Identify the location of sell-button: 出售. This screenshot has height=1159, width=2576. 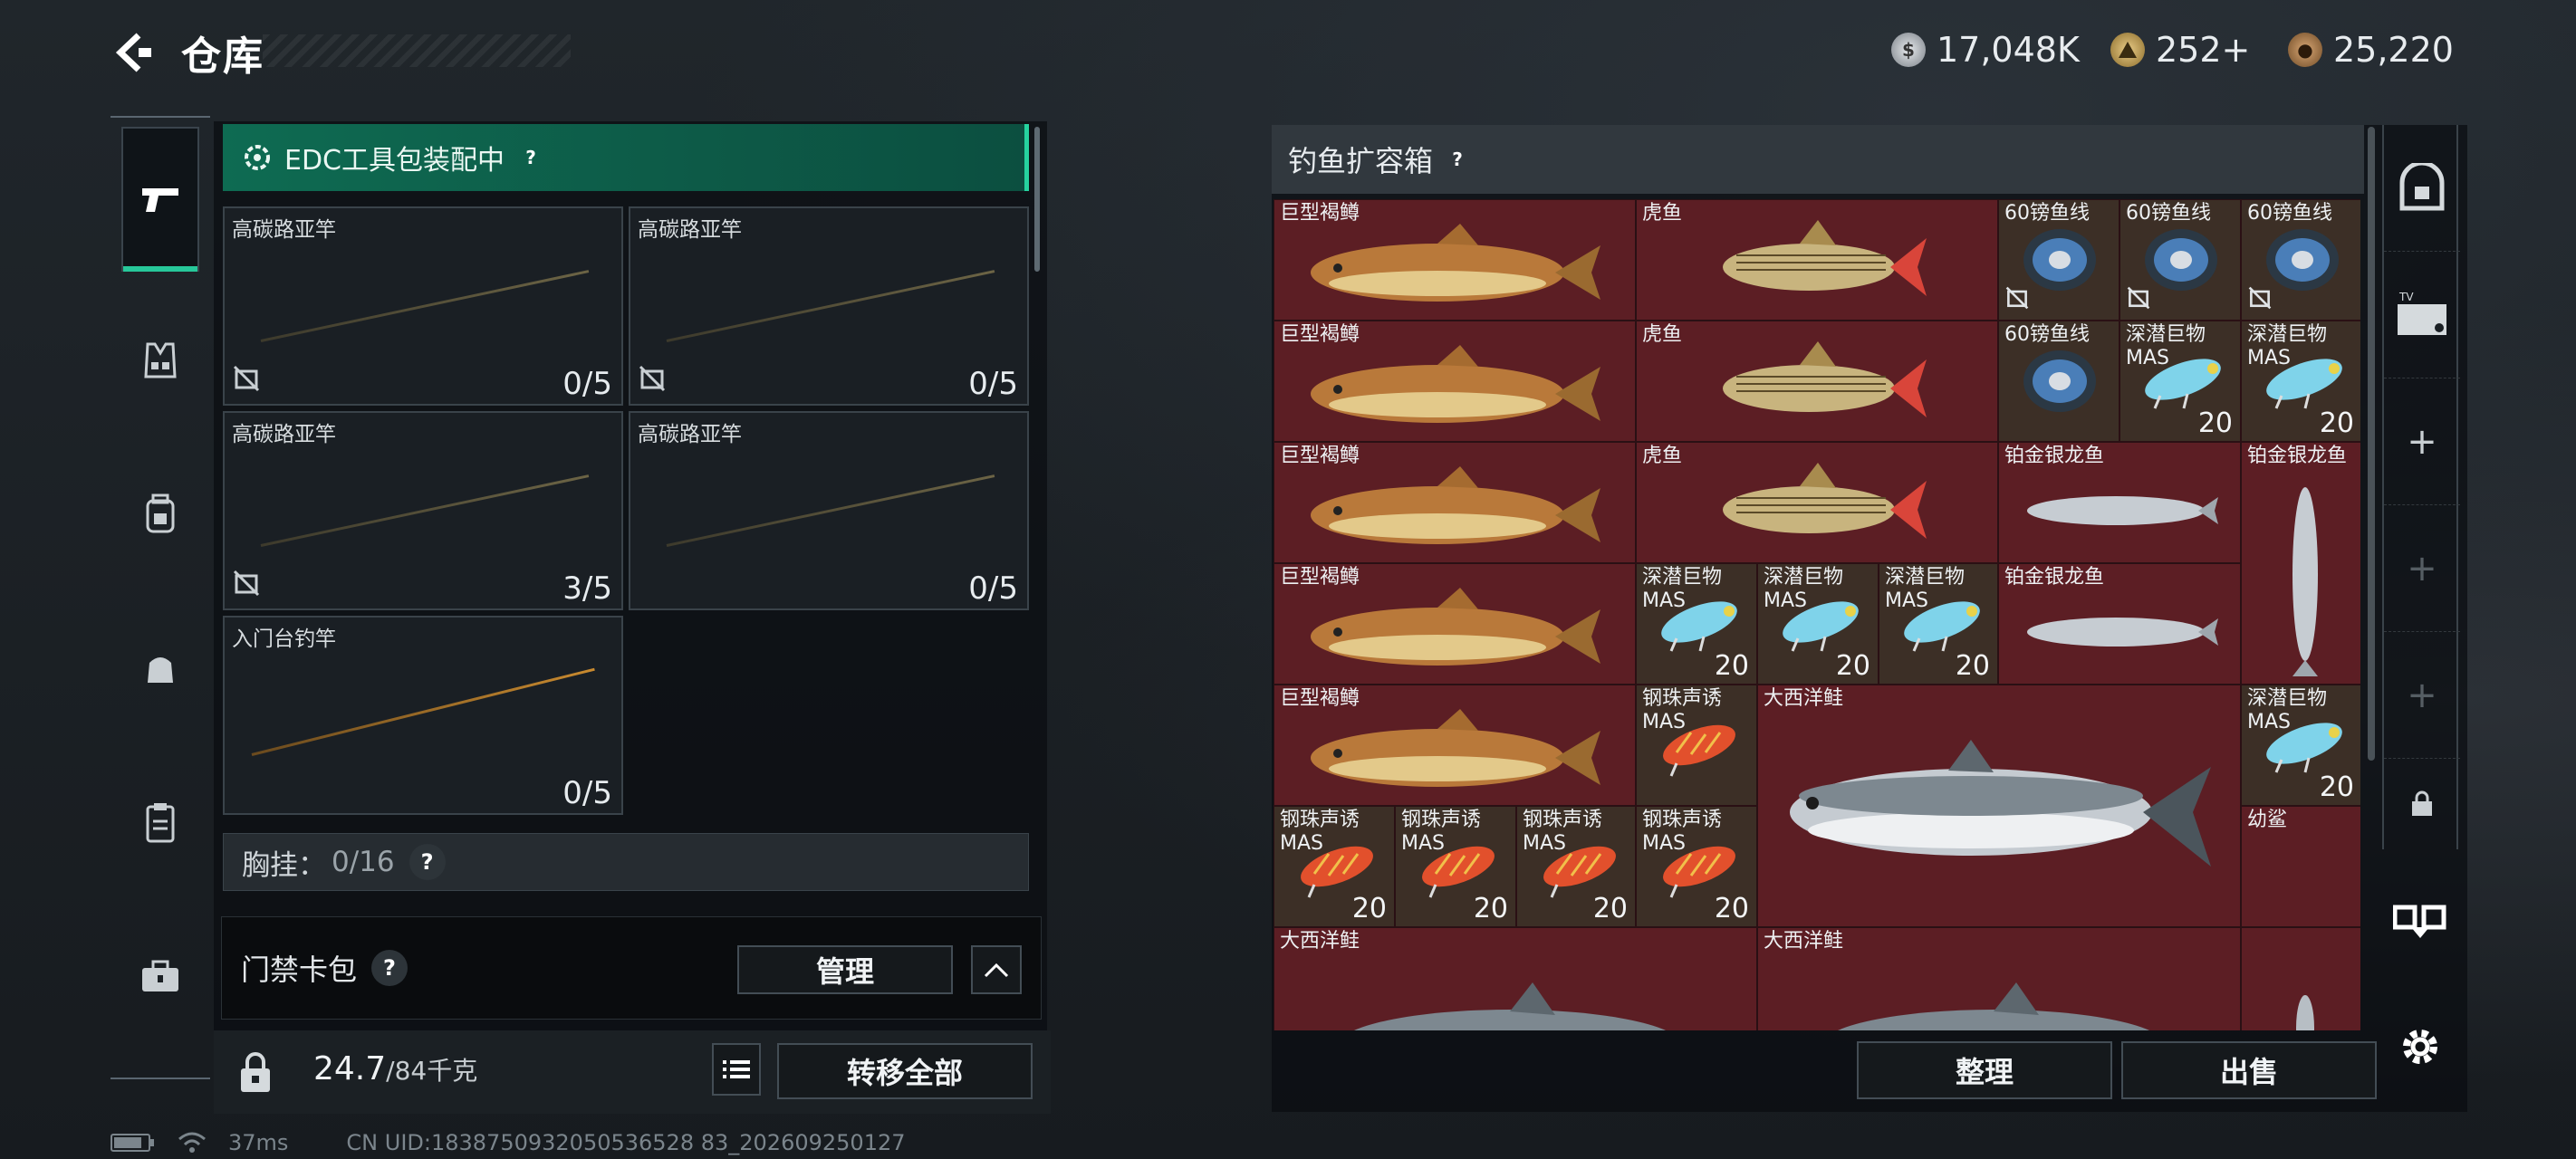
(2249, 1070).